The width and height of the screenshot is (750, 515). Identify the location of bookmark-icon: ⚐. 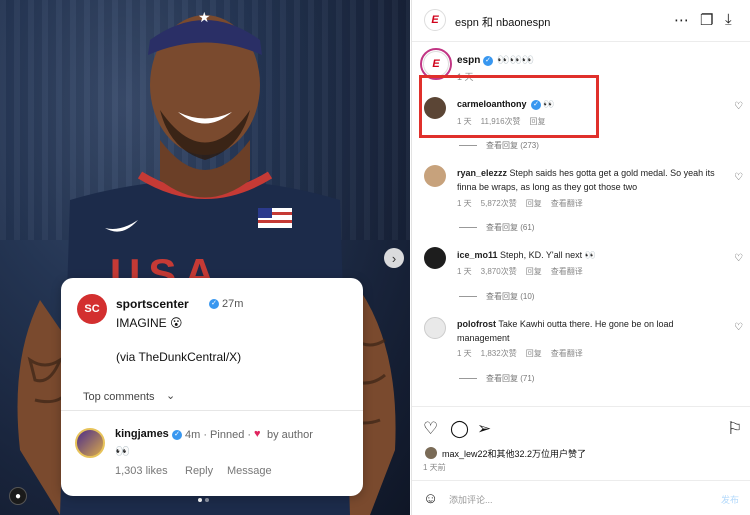
(734, 429).